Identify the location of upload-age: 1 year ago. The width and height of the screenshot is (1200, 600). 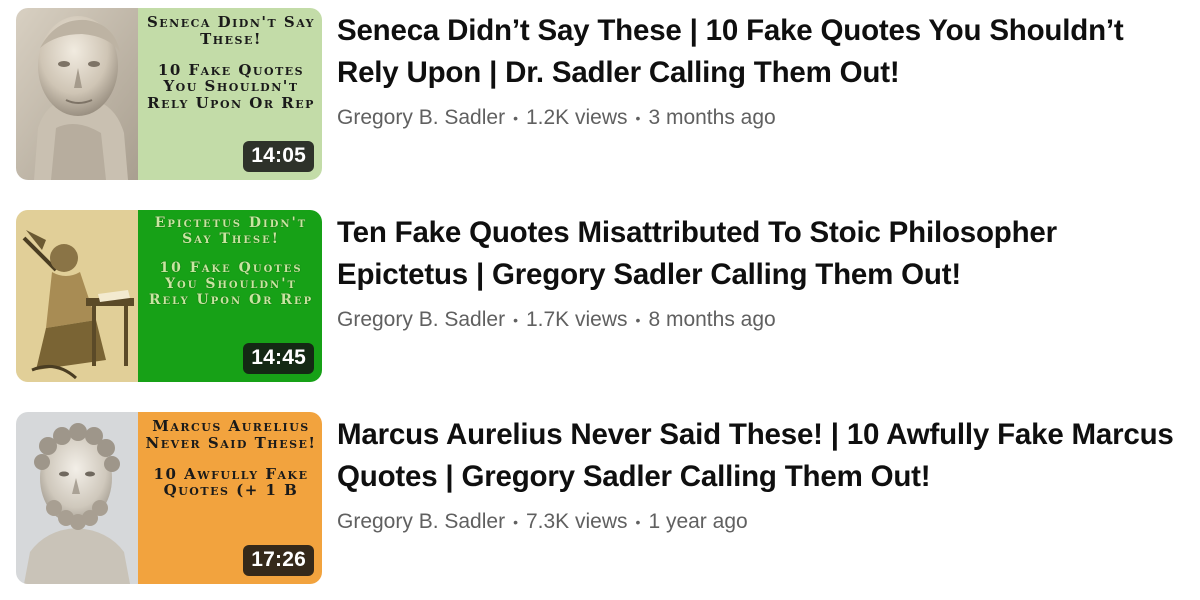
(698, 521).